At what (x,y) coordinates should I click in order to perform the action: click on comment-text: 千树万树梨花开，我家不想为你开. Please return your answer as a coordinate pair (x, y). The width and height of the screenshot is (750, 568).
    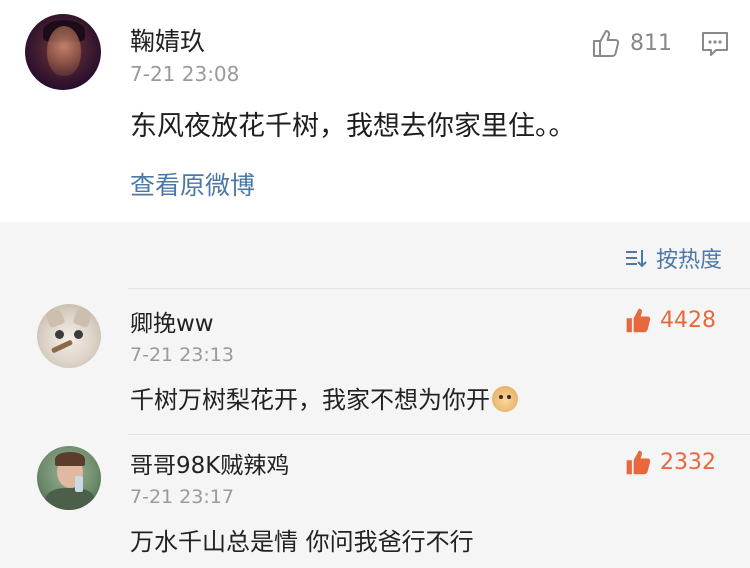
    Looking at the image, I should click on (310, 400).